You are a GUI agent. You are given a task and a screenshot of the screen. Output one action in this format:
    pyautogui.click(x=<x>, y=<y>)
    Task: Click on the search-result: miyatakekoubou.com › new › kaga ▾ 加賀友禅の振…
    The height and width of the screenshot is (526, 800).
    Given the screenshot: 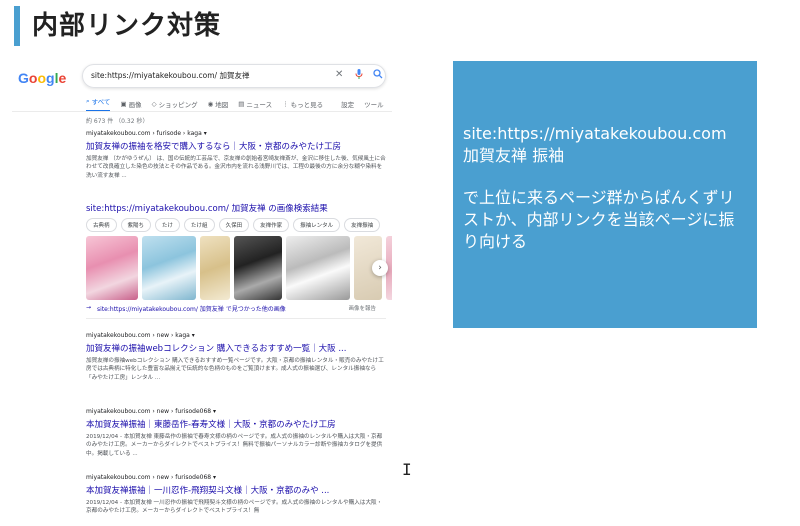 What is the action you would take?
    pyautogui.click(x=236, y=357)
    